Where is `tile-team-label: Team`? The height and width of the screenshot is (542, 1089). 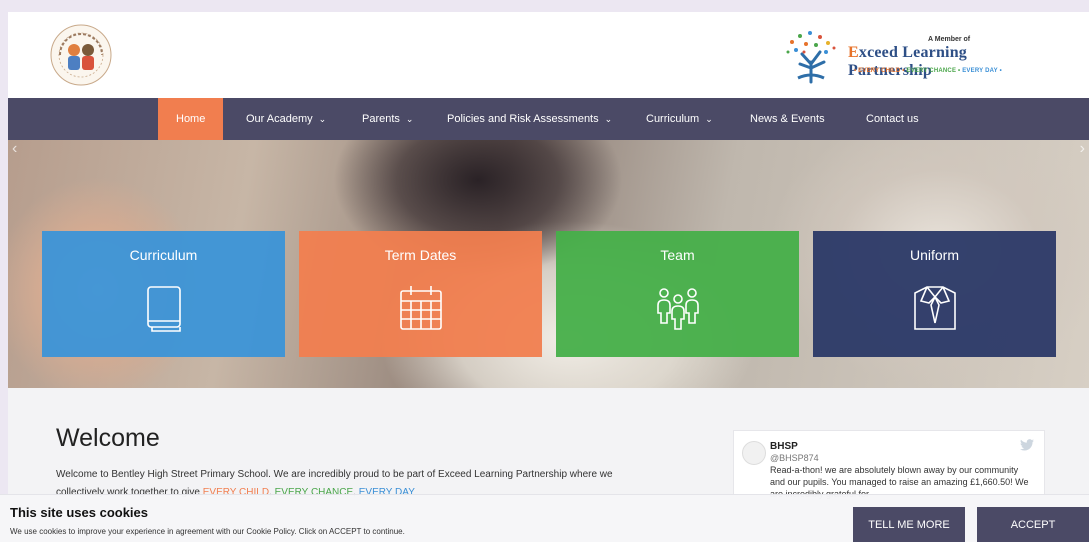
tile-team-label: Team is located at coordinates (677, 255).